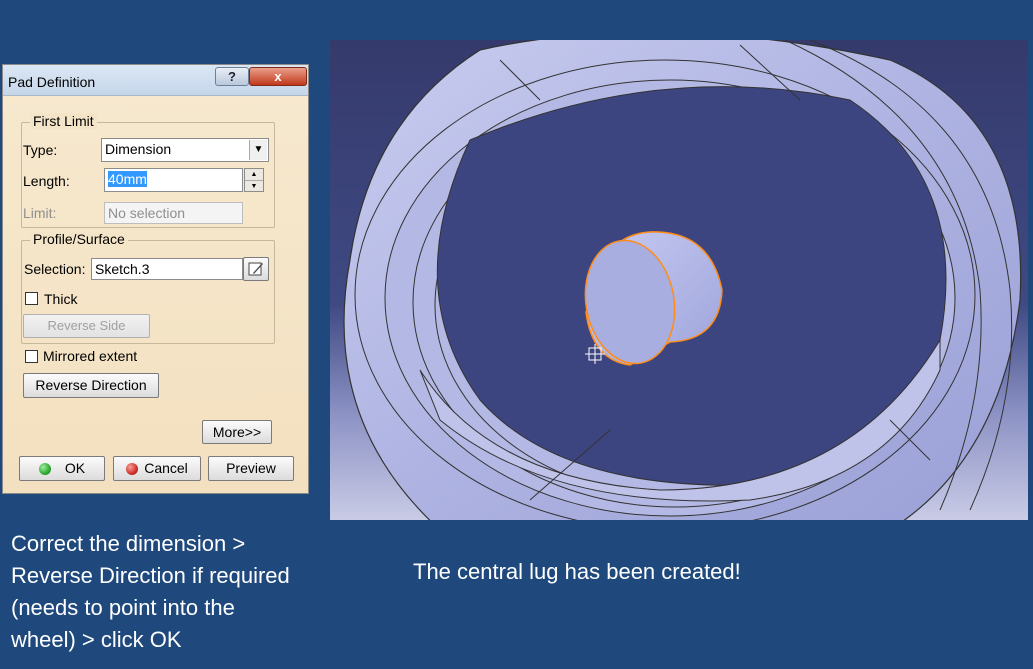  I want to click on reverse-direction-button: Reverse Direction, so click(91, 385).